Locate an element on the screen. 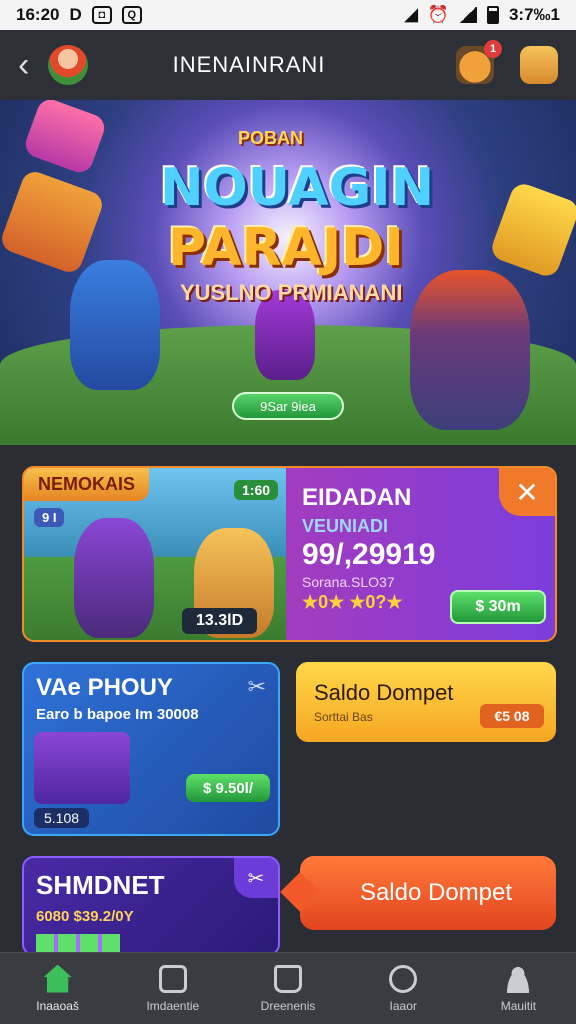 The height and width of the screenshot is (1024, 576). tab-label: Mauitit is located at coordinates (518, 1005).